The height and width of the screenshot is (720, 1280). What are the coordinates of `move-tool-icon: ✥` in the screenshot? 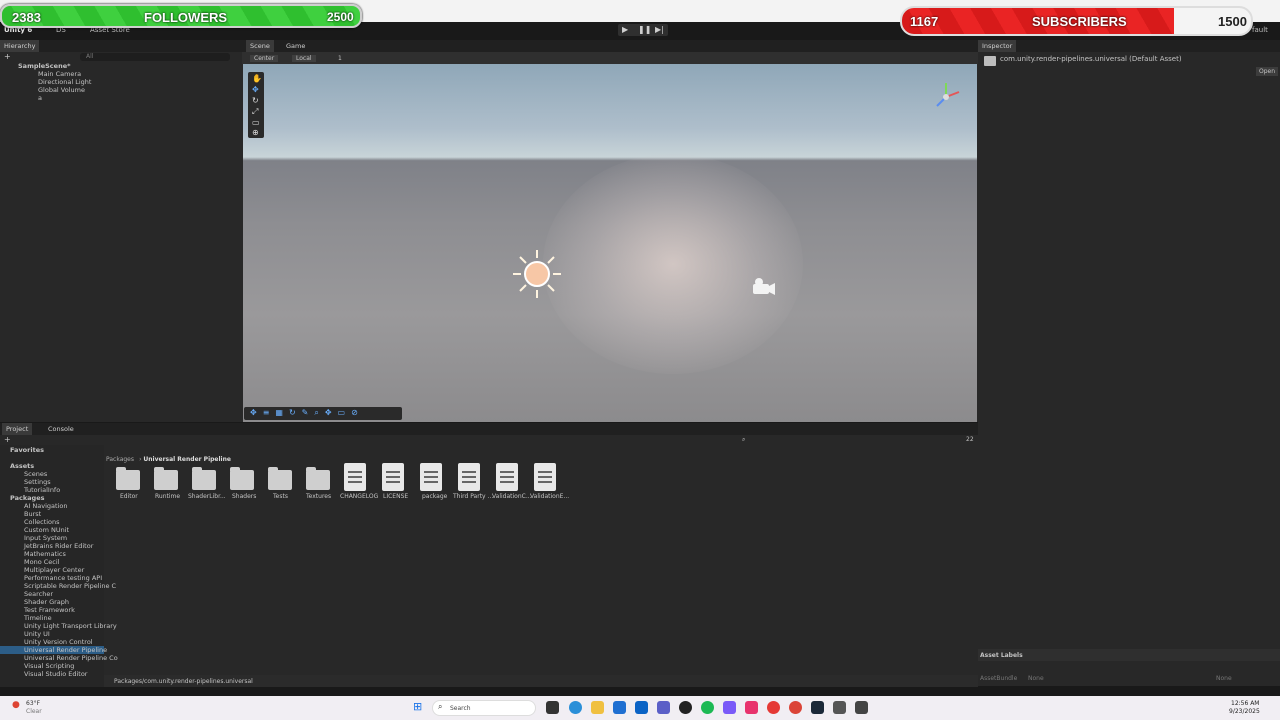 It's located at (255, 89).